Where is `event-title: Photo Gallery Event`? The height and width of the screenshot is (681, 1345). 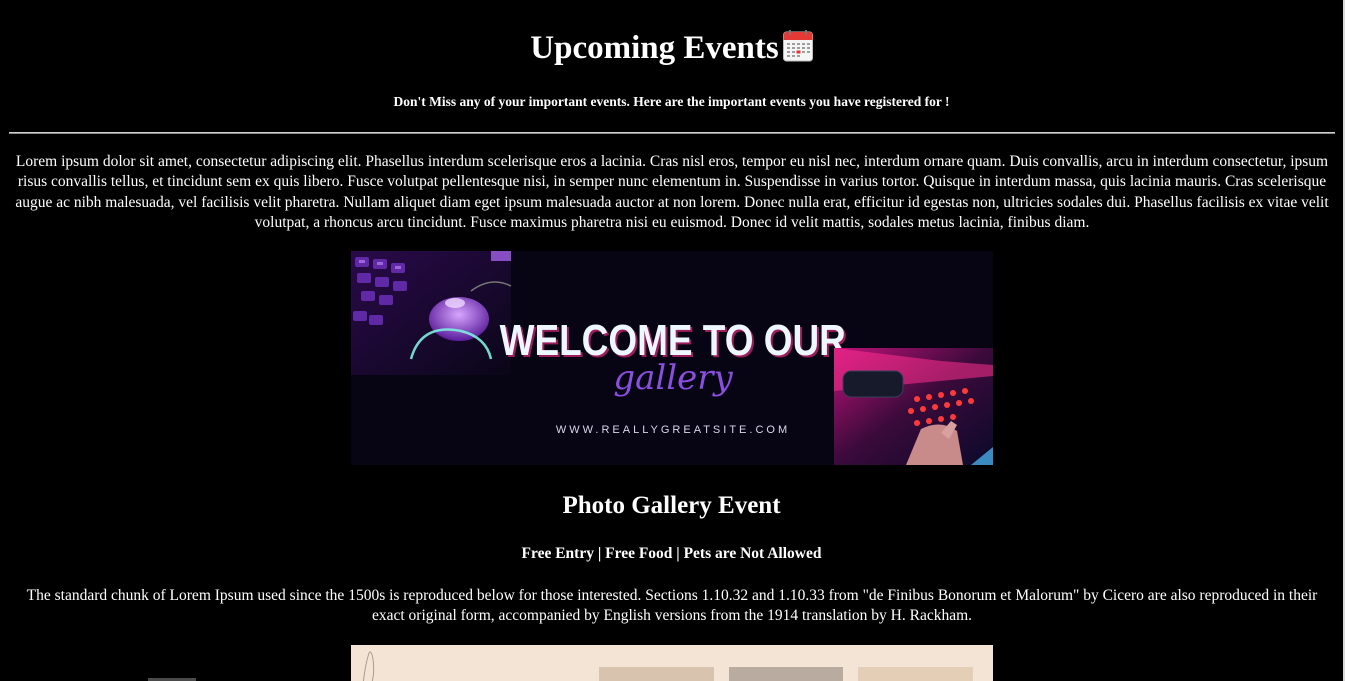 event-title: Photo Gallery Event is located at coordinates (671, 505).